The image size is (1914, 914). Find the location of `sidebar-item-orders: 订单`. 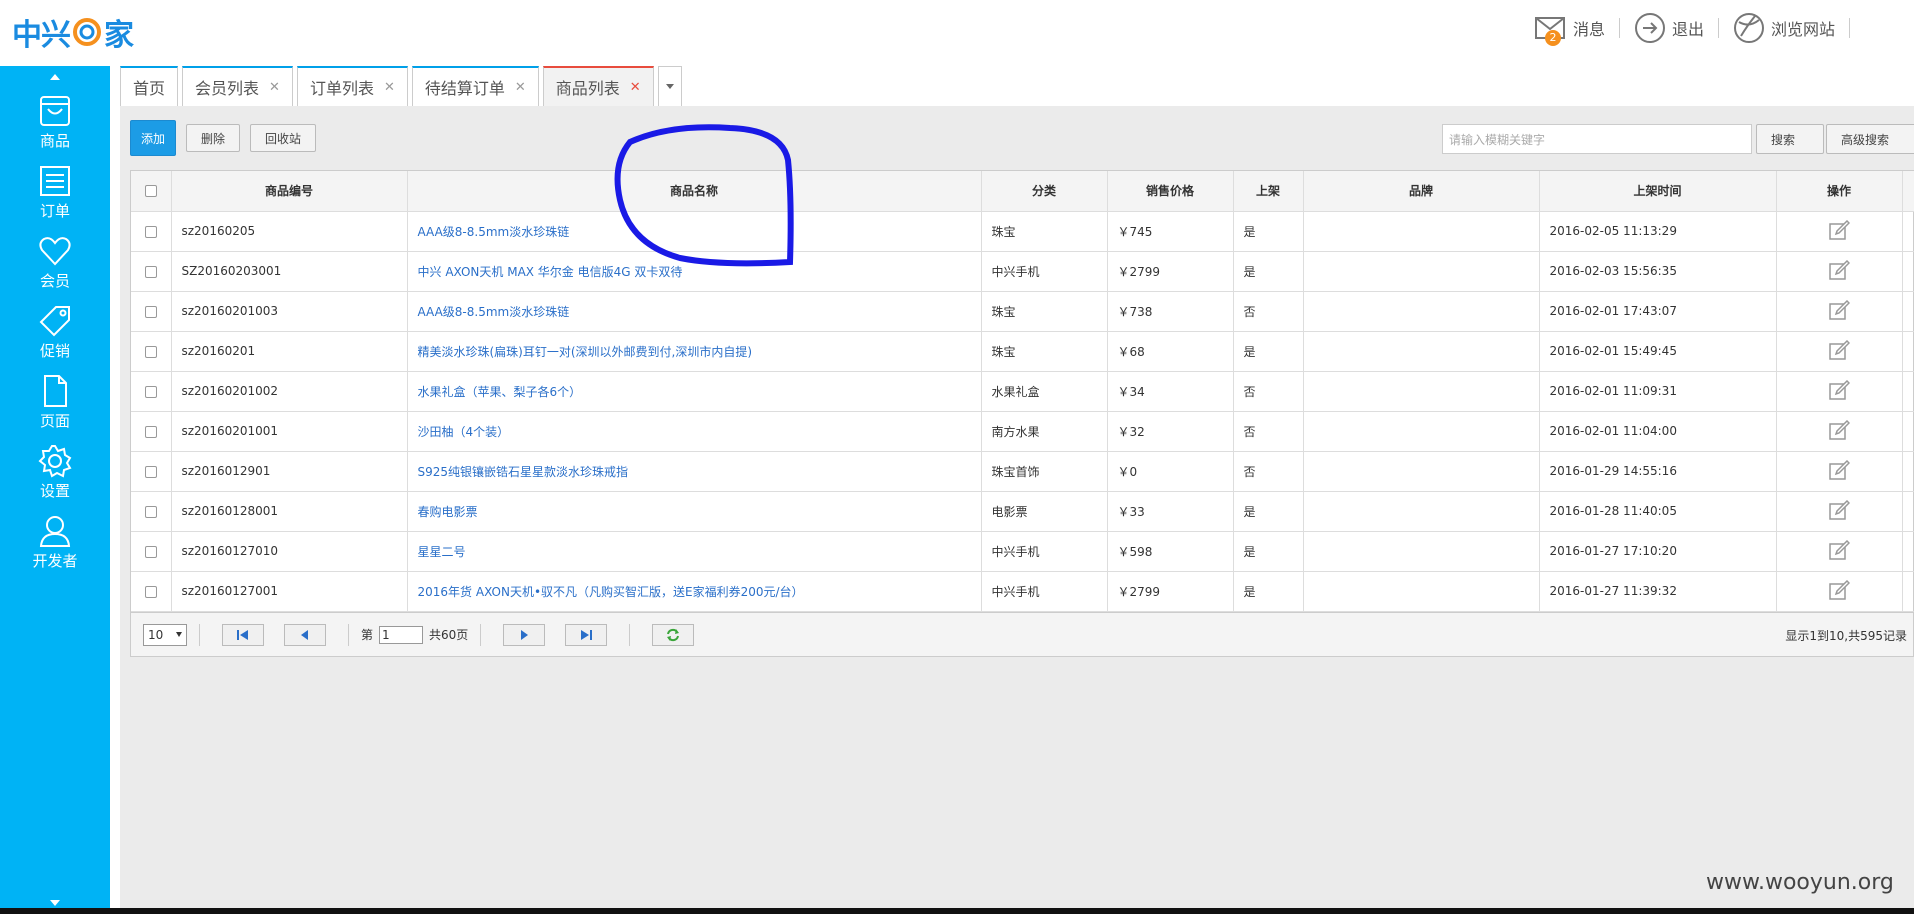

sidebar-item-orders: 订单 is located at coordinates (55, 195).